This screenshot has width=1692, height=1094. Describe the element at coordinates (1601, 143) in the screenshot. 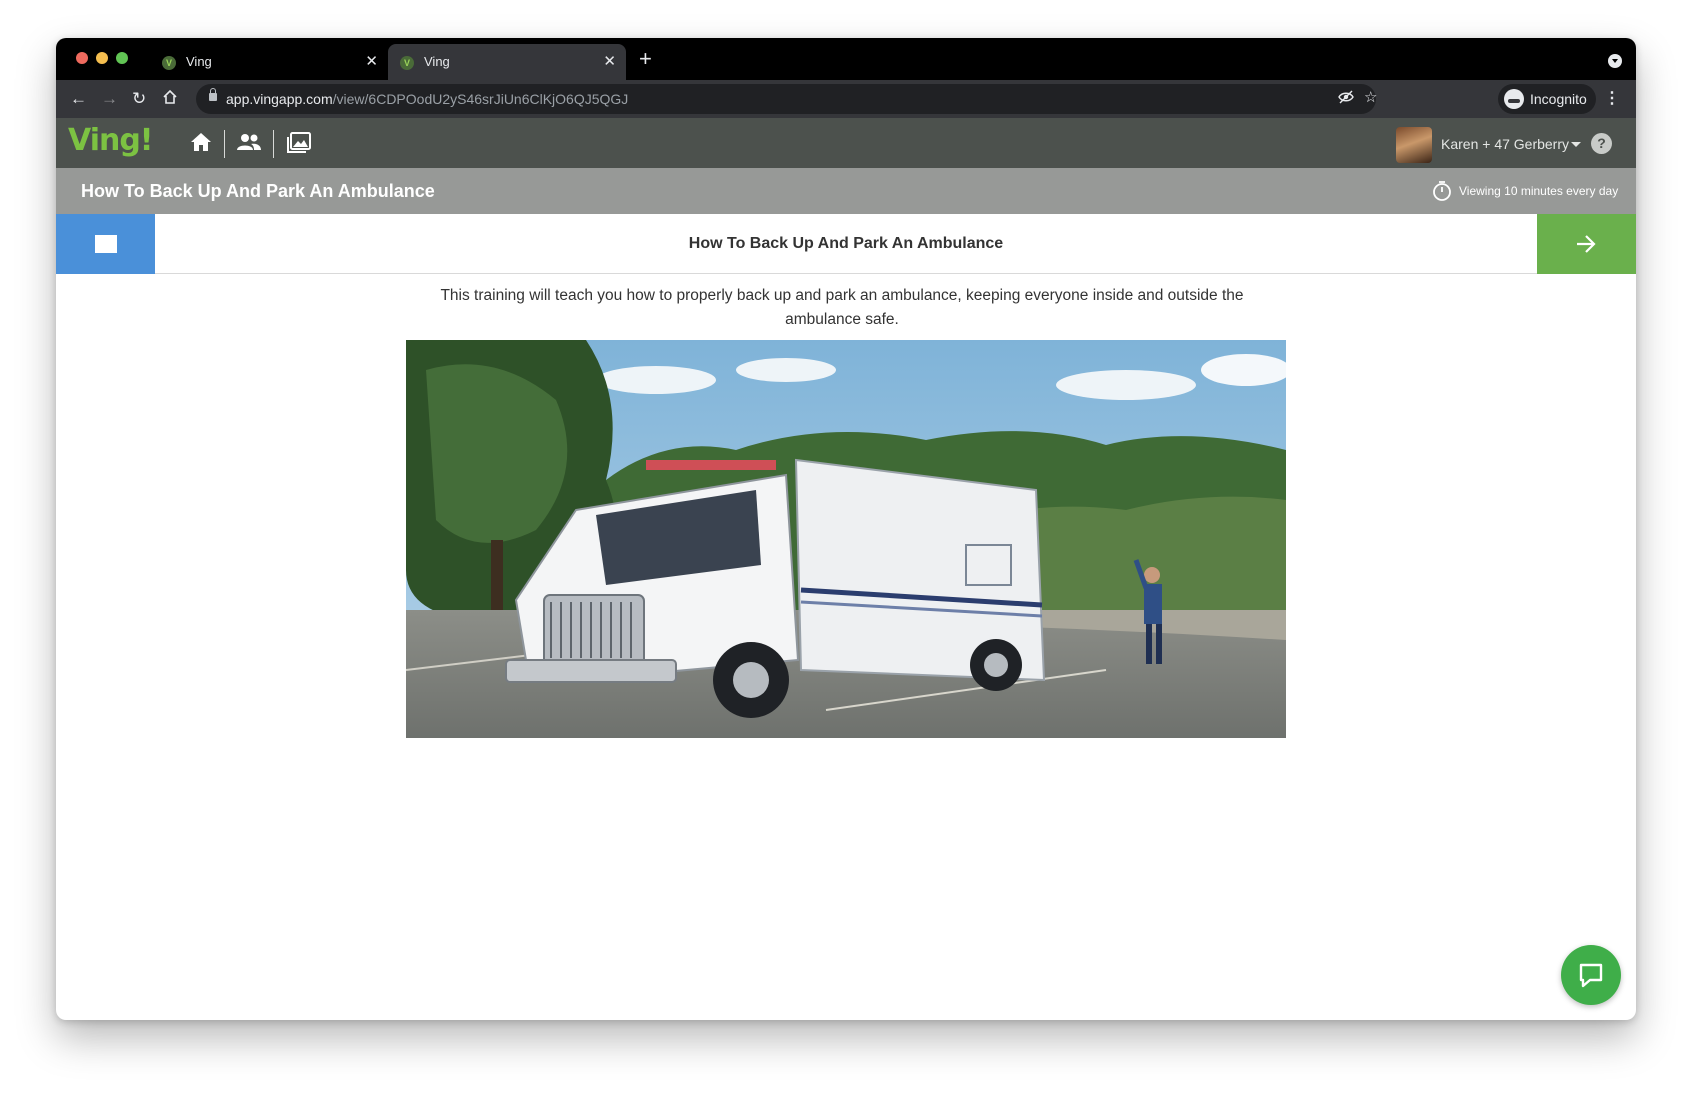

I see `help-icon: ?` at that location.